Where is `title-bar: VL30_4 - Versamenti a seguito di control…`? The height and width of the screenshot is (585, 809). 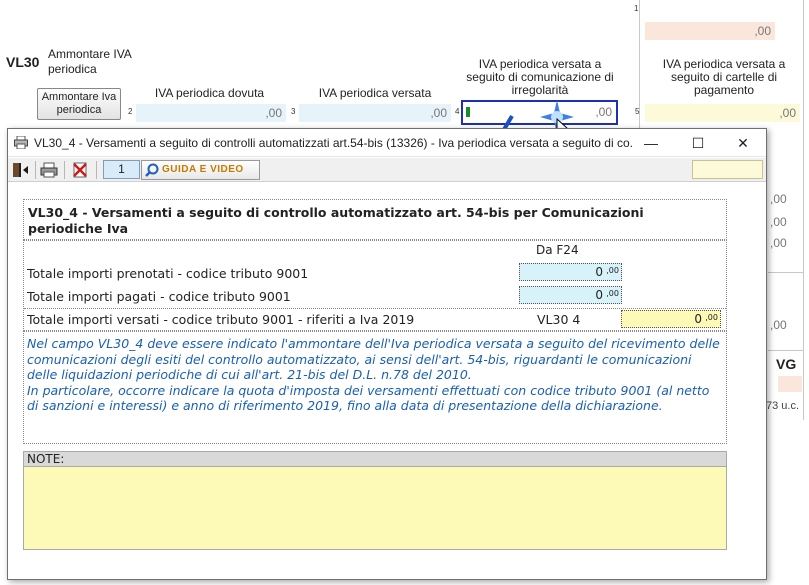 title-bar: VL30_4 - Versamenti a seguito di control… is located at coordinates (387, 143).